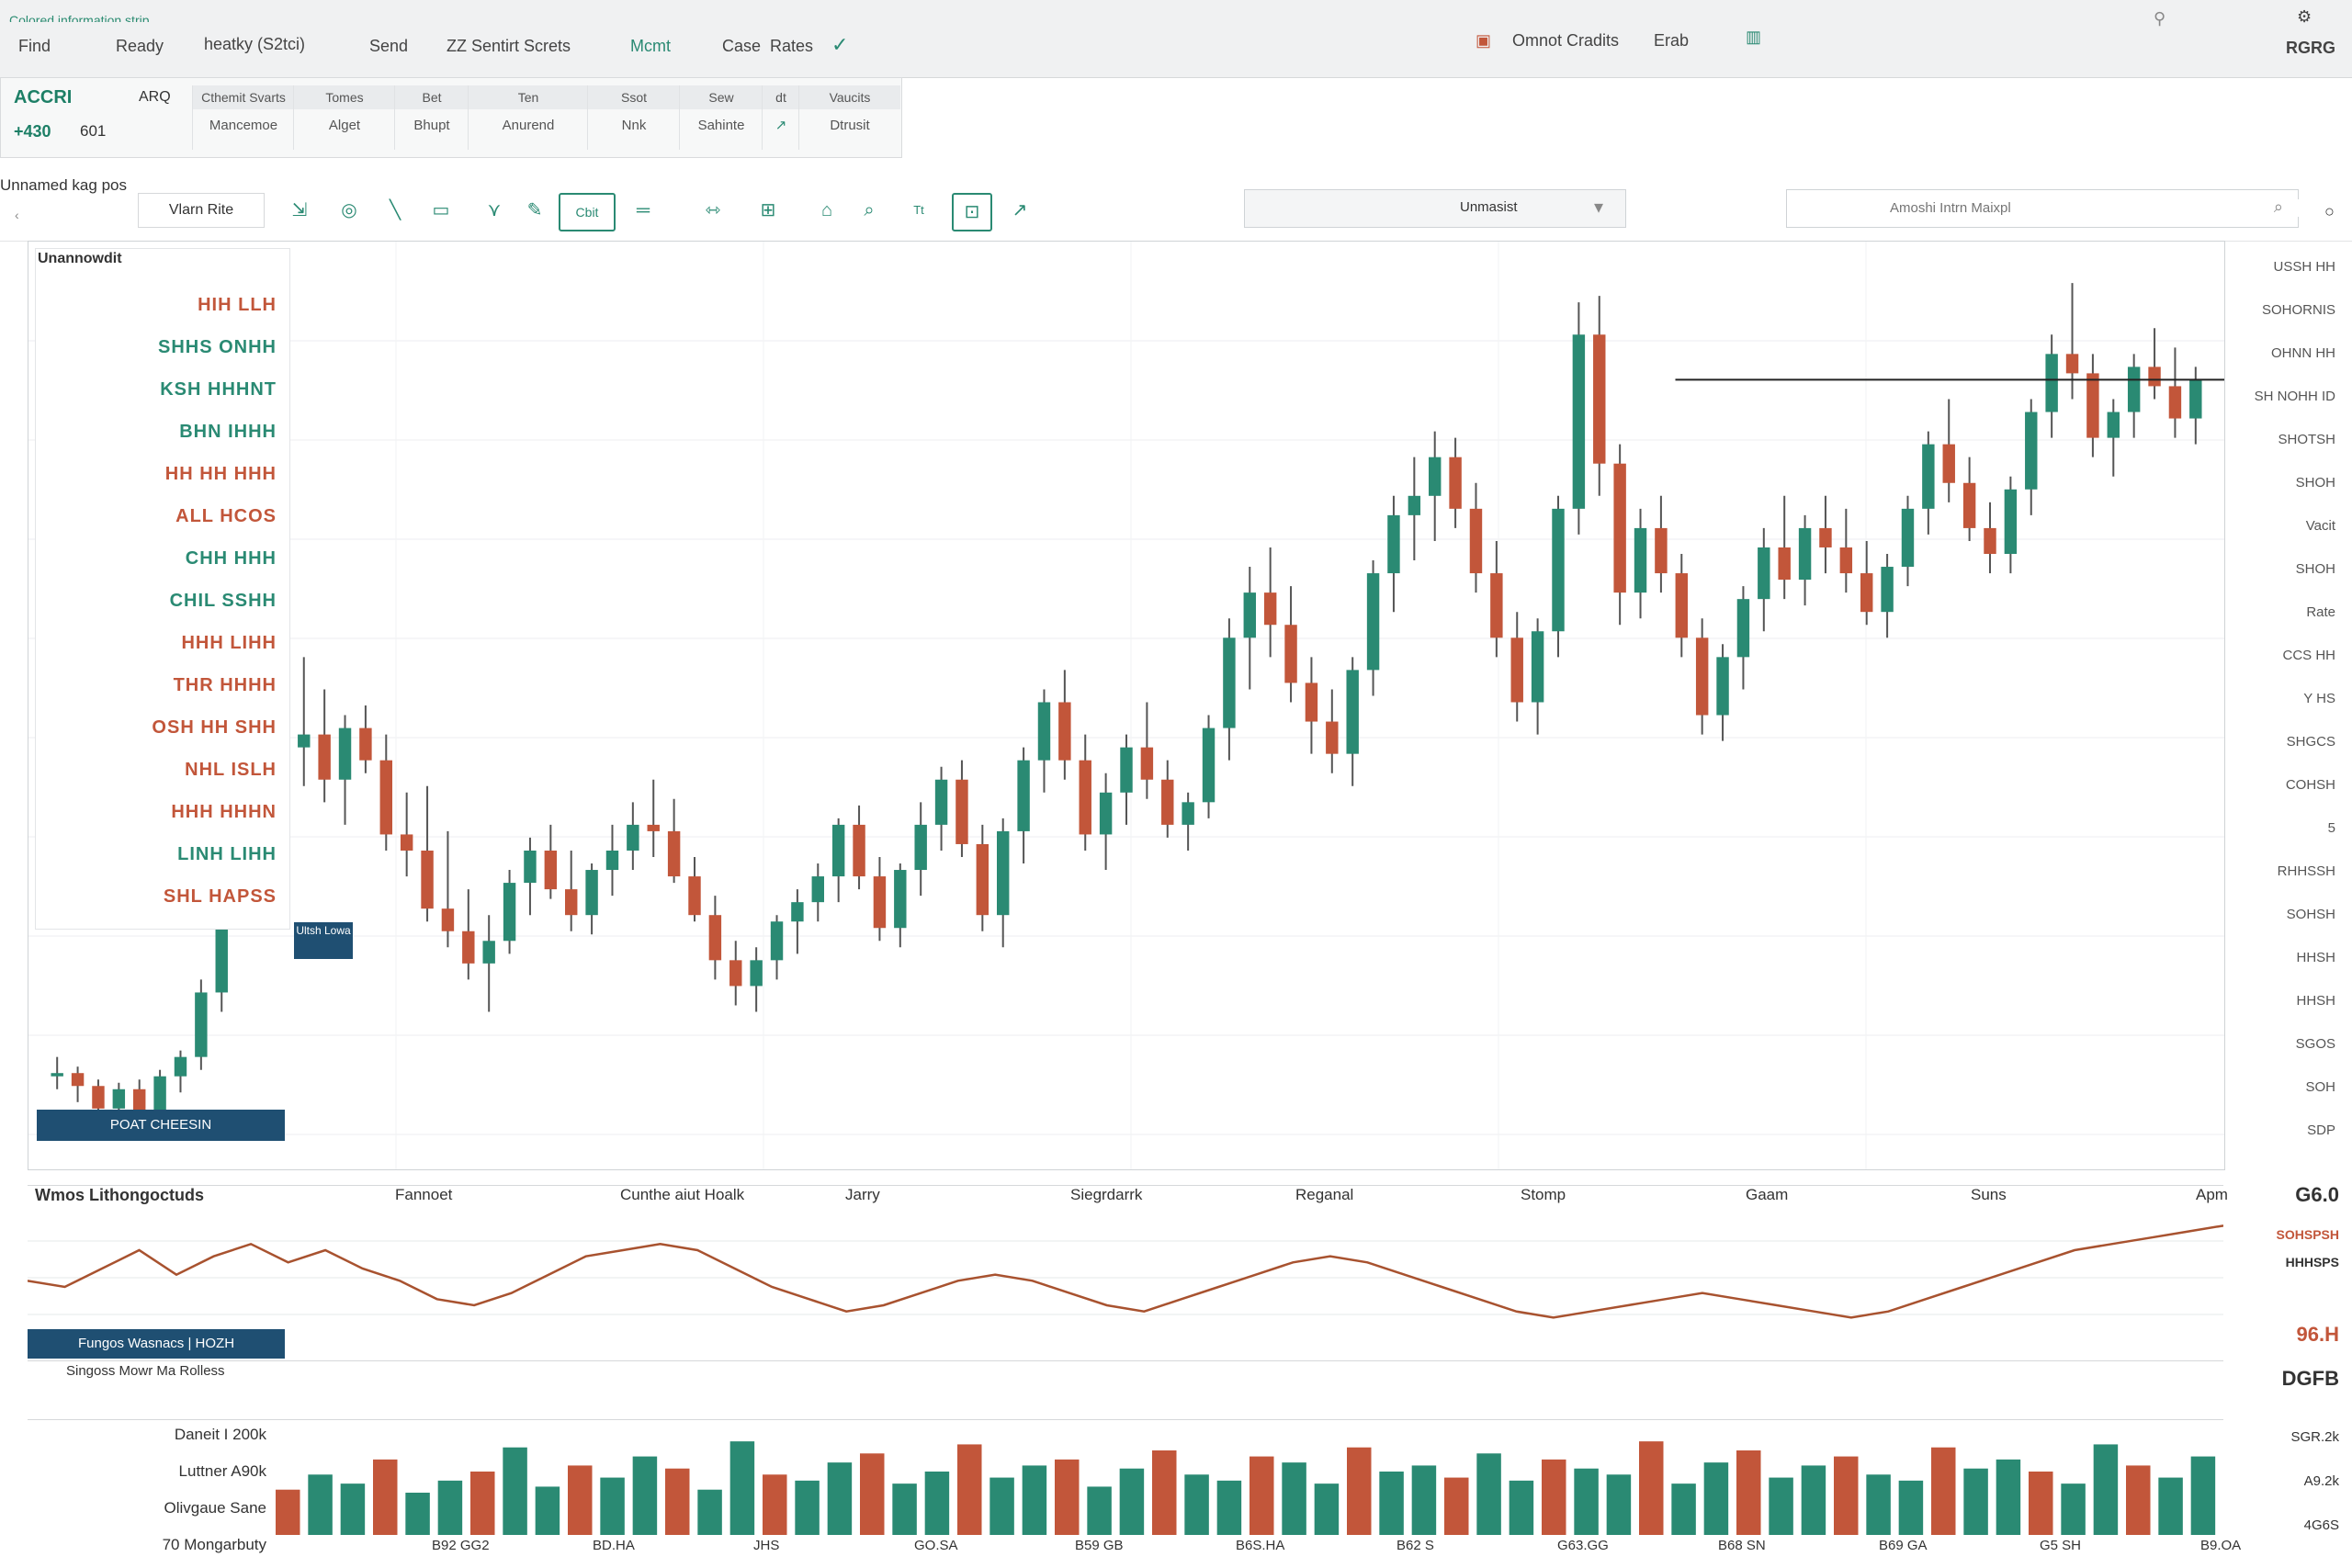  Describe the element at coordinates (140, 47) in the screenshot. I see `menu-ready: Ready` at that location.